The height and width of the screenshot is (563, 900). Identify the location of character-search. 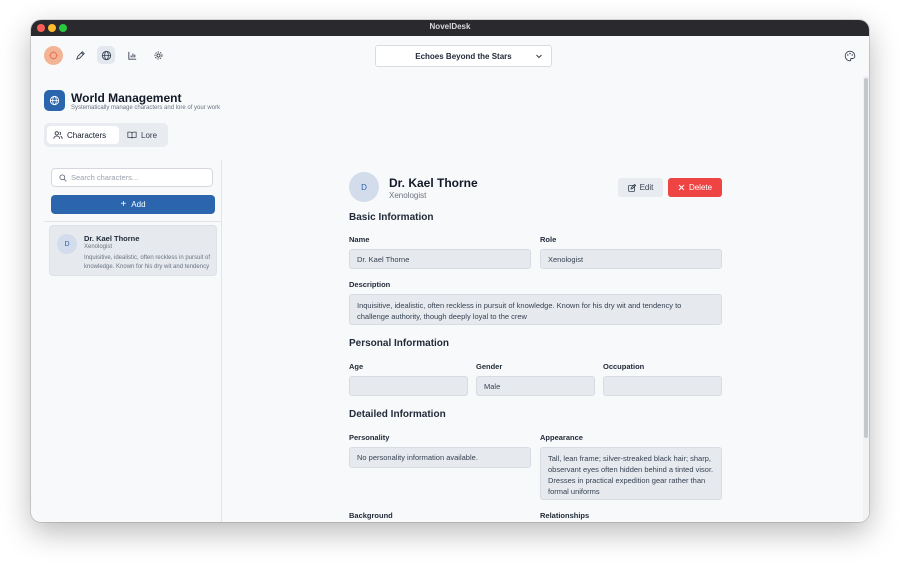
(132, 177).